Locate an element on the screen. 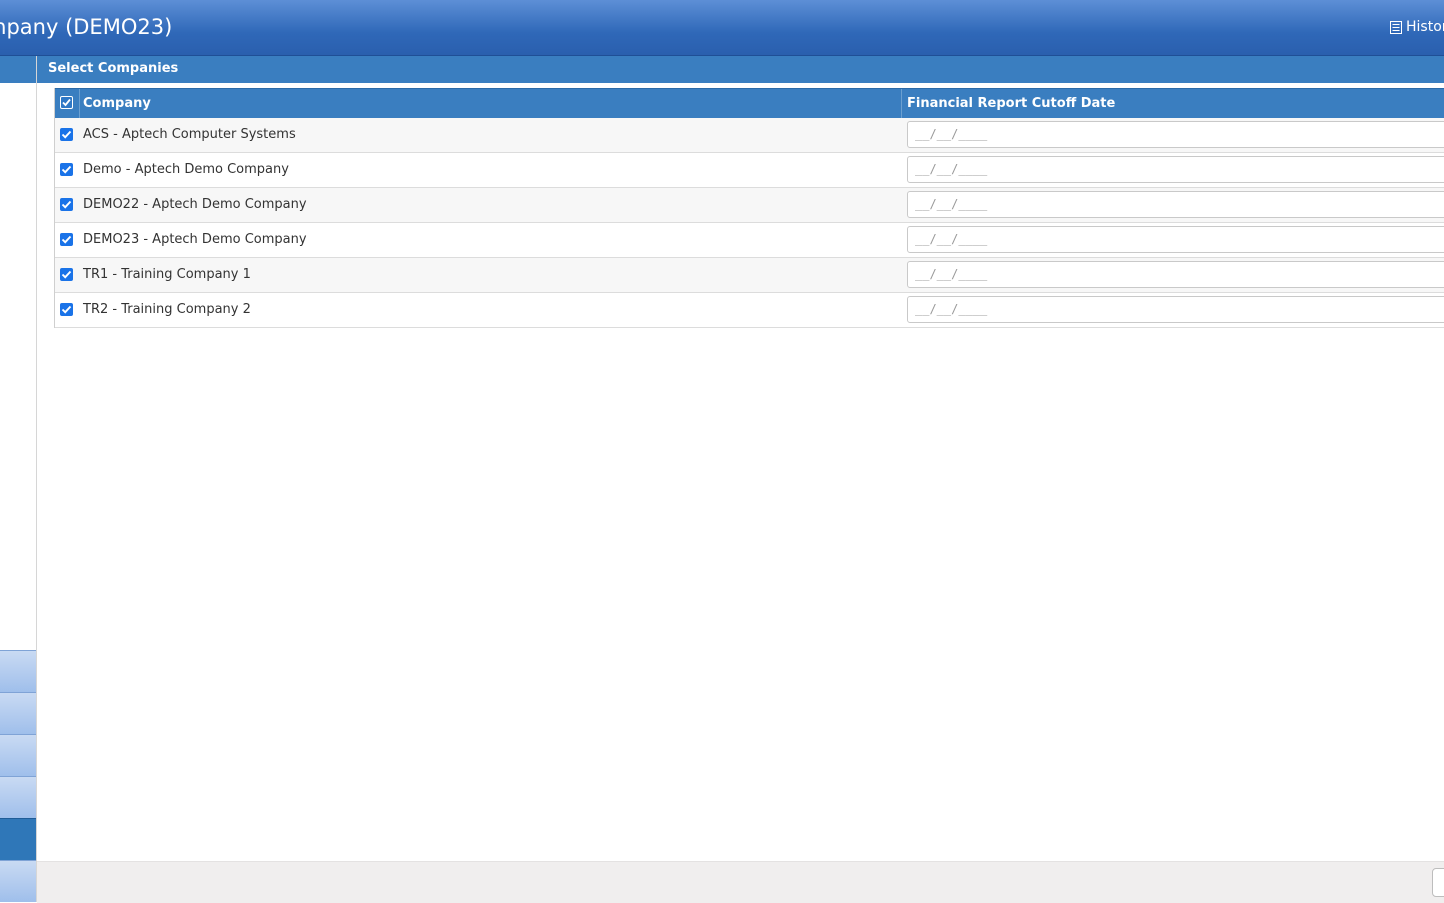  history-button: Histor is located at coordinates (1417, 27).